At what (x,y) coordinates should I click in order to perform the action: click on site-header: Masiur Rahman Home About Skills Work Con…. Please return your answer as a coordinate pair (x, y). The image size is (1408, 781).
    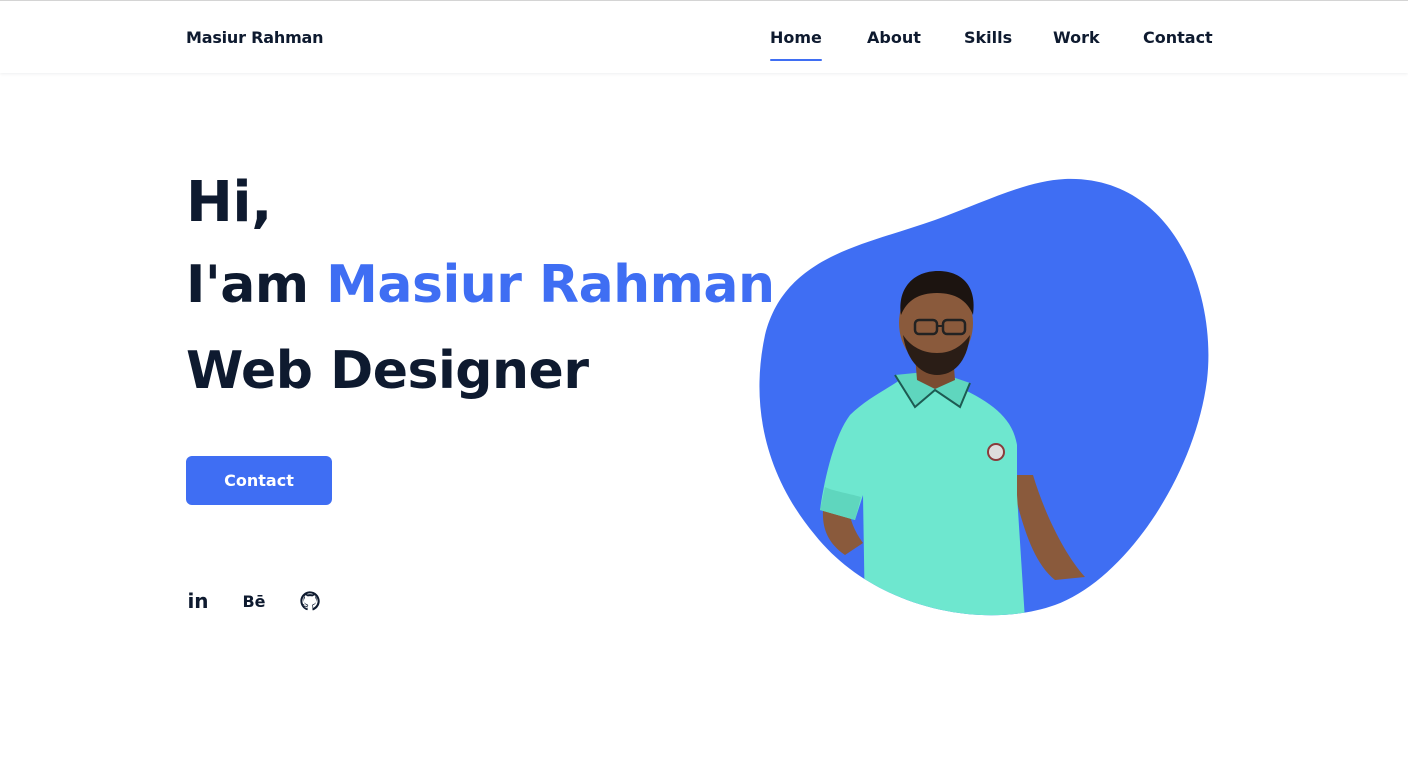
    Looking at the image, I should click on (704, 37).